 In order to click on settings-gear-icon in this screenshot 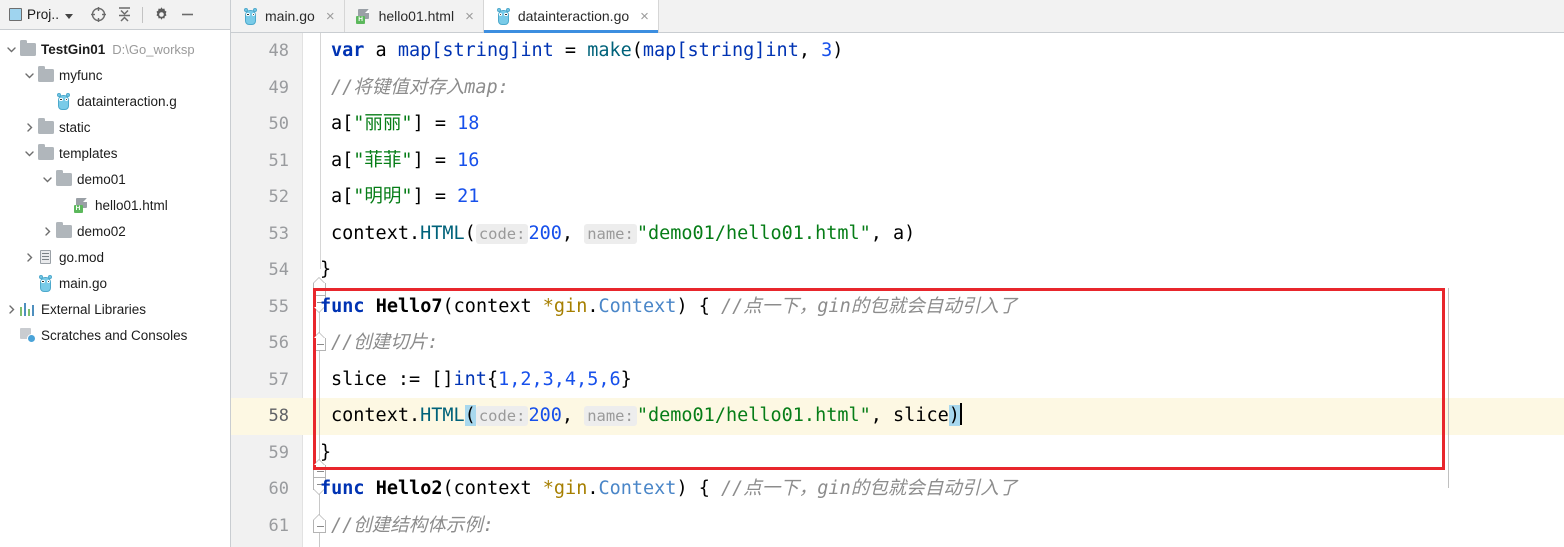, I will do `click(161, 15)`.